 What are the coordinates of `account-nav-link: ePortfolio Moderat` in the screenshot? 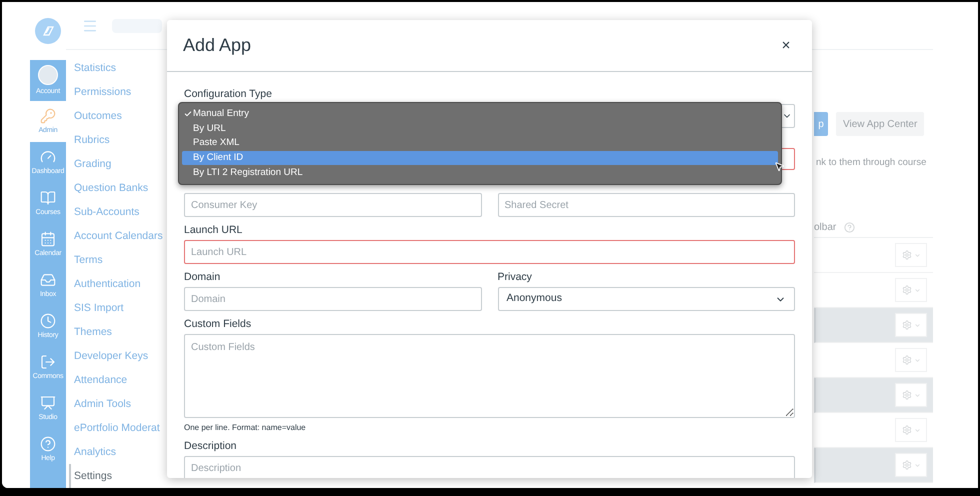 It's located at (119, 428).